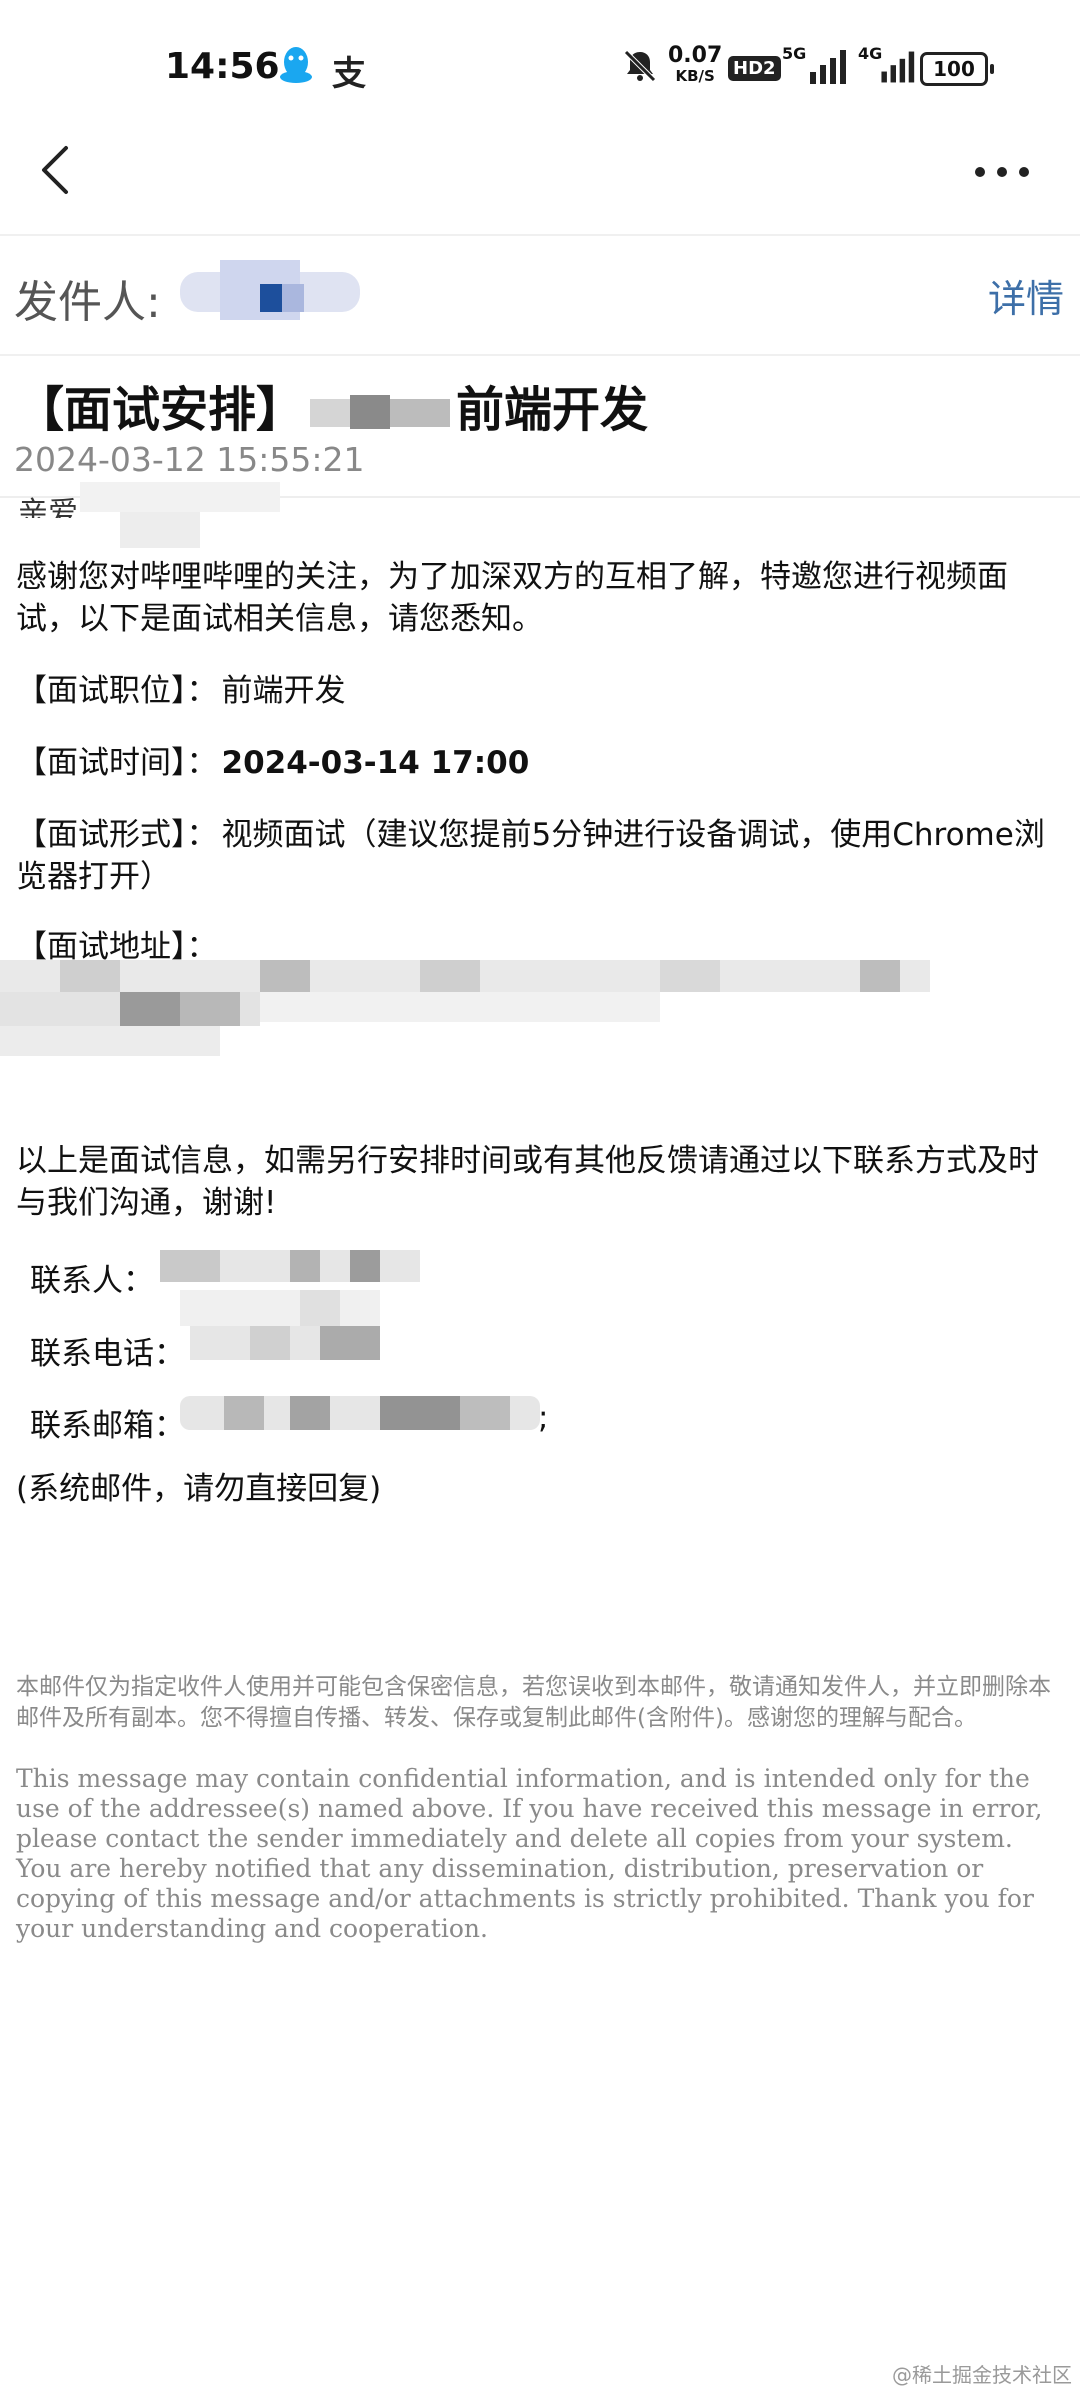 The width and height of the screenshot is (1080, 2400). I want to click on address-url-redaction, so click(465, 1008).